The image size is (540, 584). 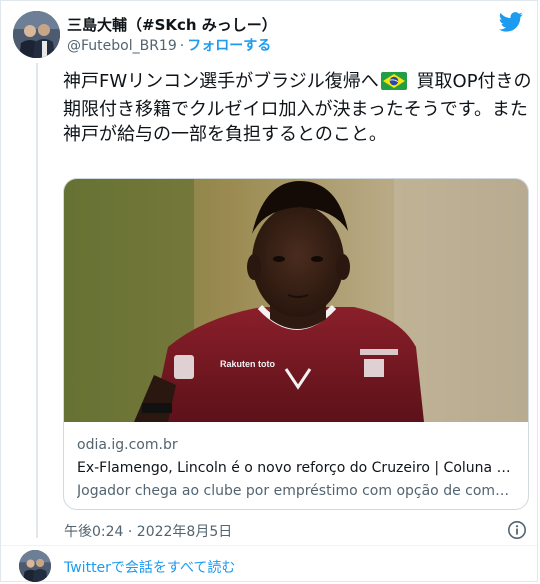 I want to click on twitter-bird-icon, so click(x=510, y=22).